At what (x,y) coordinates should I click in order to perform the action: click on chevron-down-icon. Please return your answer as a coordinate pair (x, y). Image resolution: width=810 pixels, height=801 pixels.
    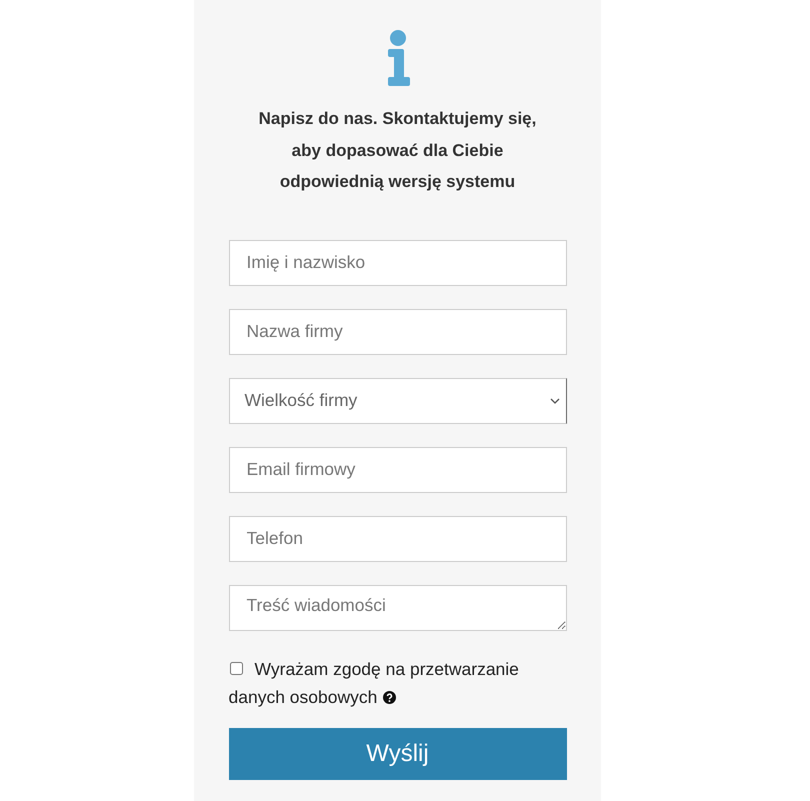
    Looking at the image, I should click on (555, 401).